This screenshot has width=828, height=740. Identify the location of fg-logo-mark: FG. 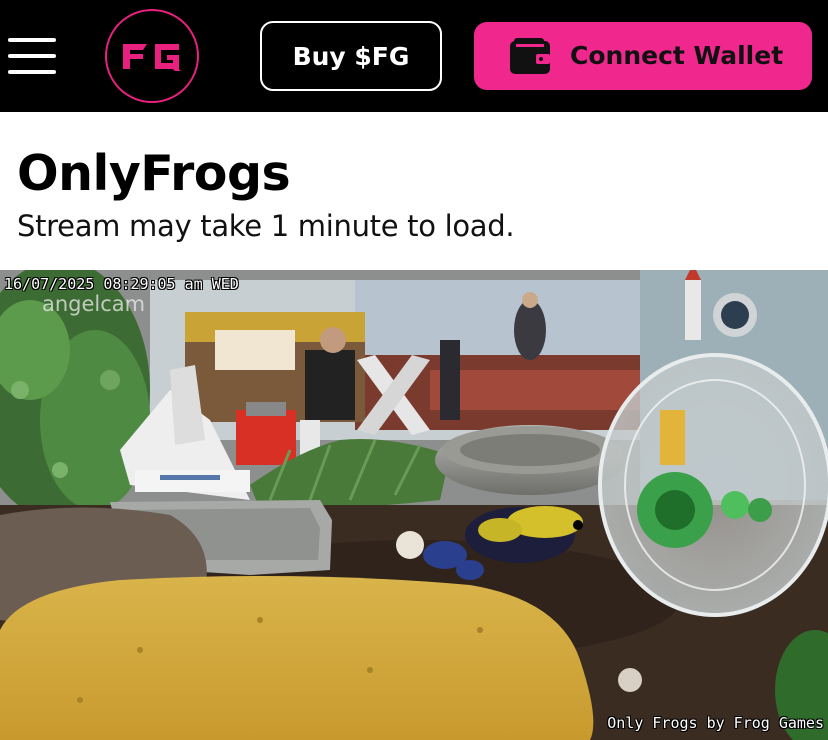
(152, 57).